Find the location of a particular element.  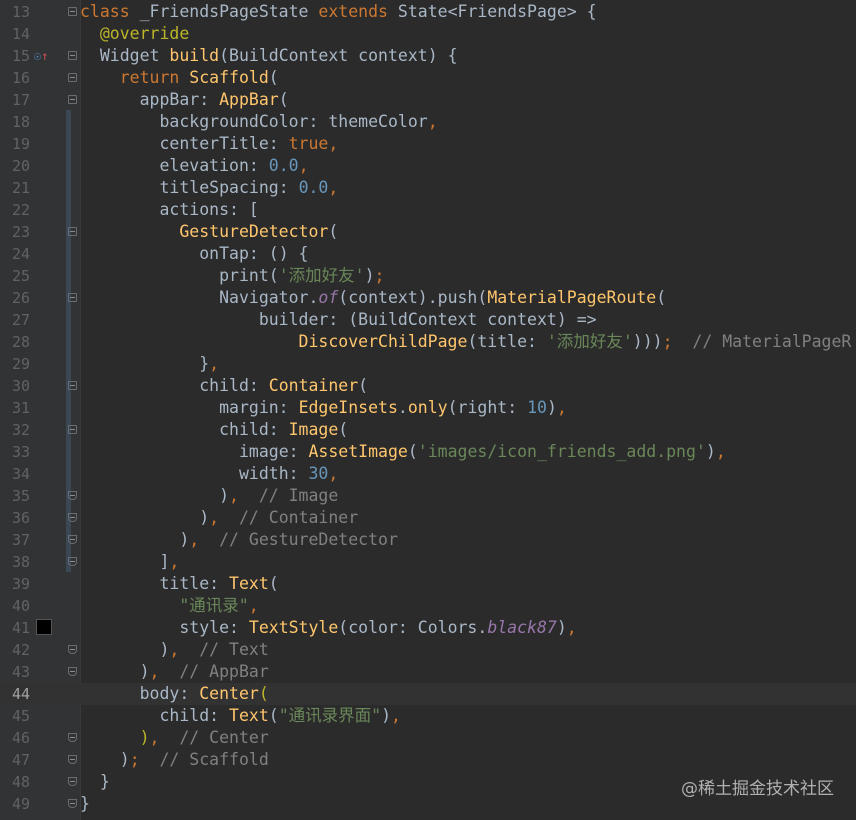

code-text: titleSpacing: 0.0, is located at coordinates (249, 187).